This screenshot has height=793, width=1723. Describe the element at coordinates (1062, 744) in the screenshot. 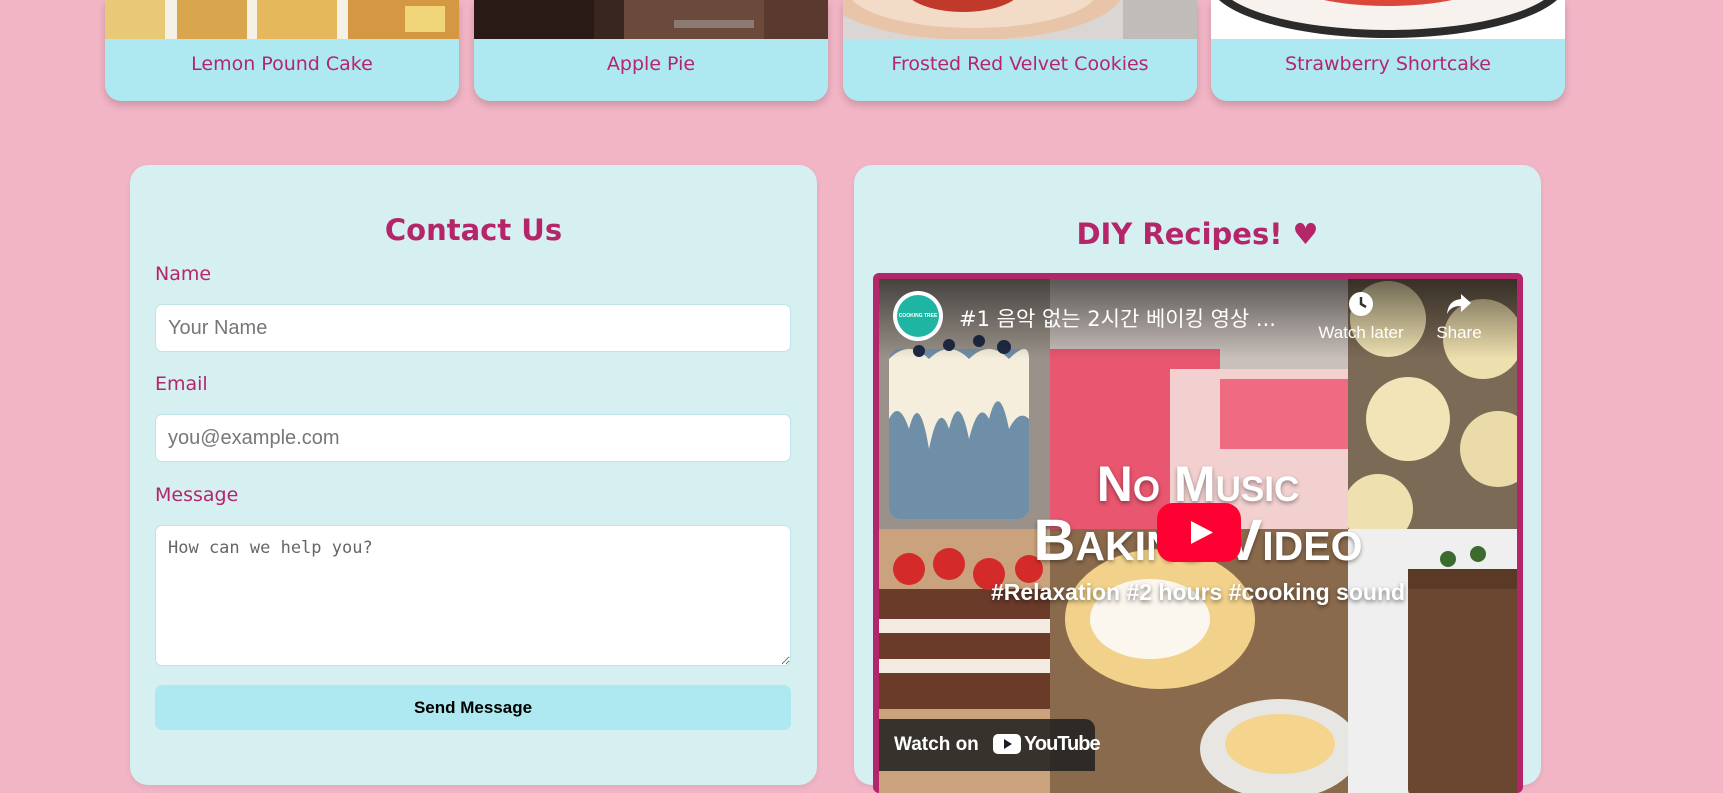

I see `youtube-label: YouTube` at that location.